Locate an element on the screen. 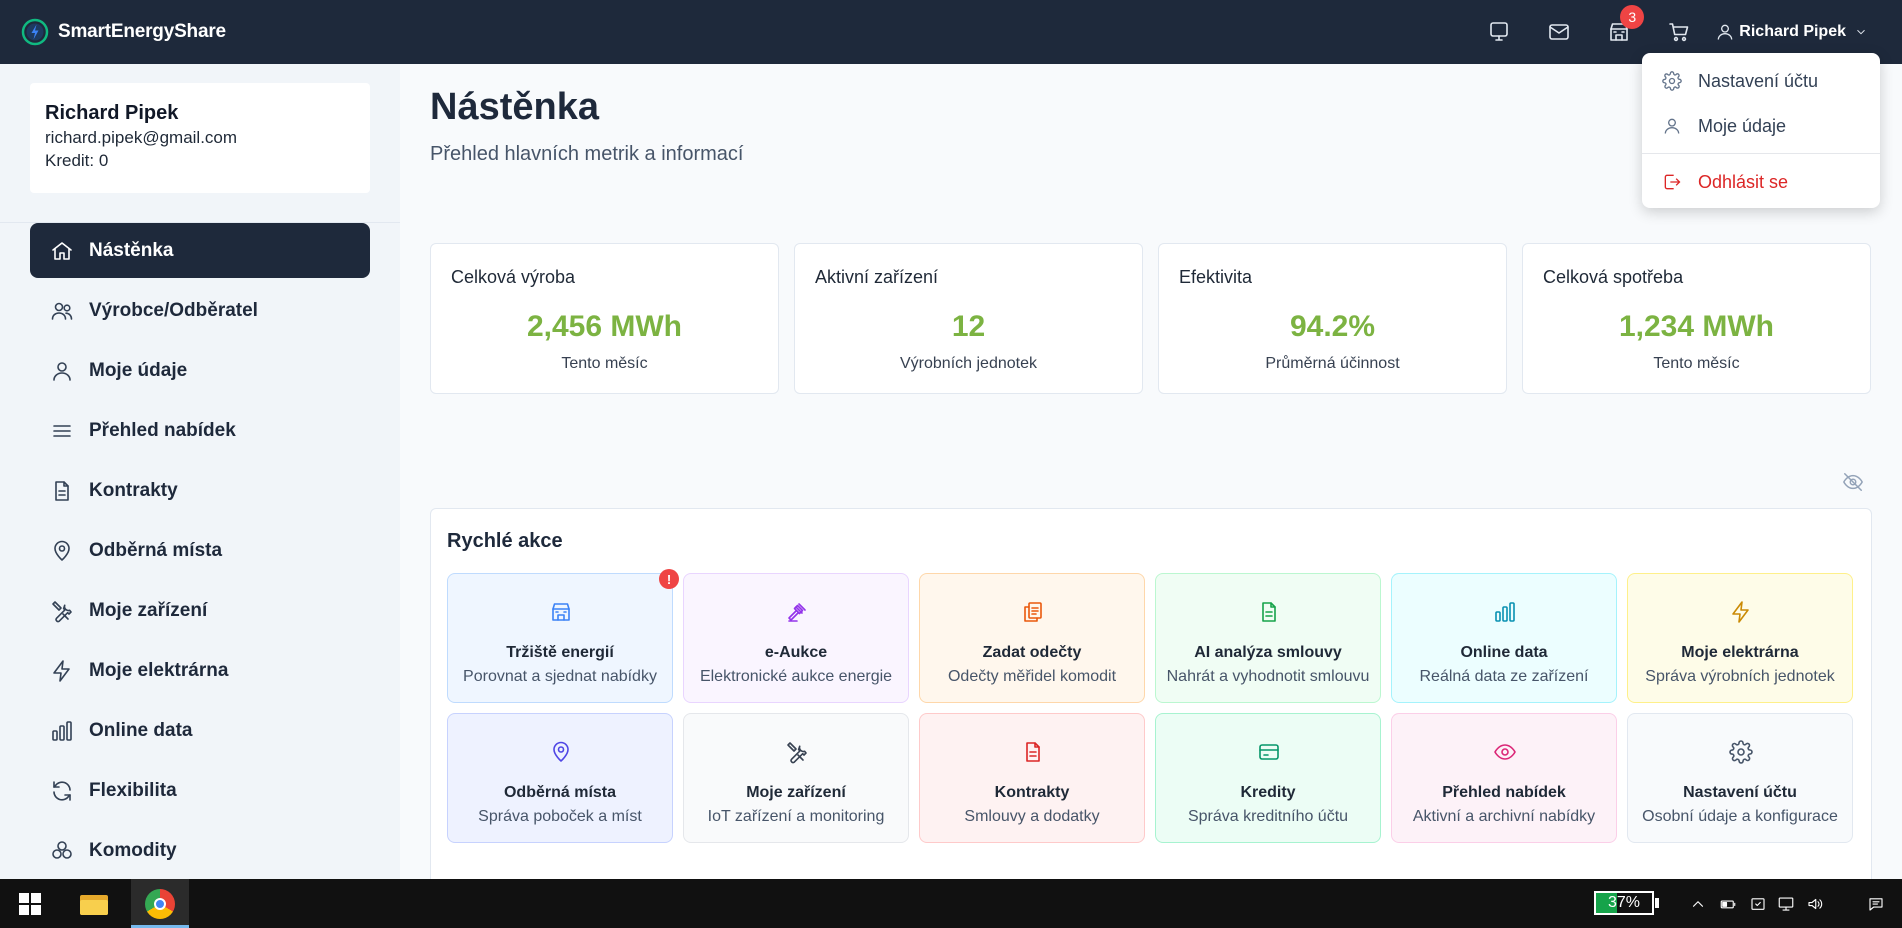 This screenshot has height=928, width=1902. user-card-name: Richard Pipek is located at coordinates (112, 113).